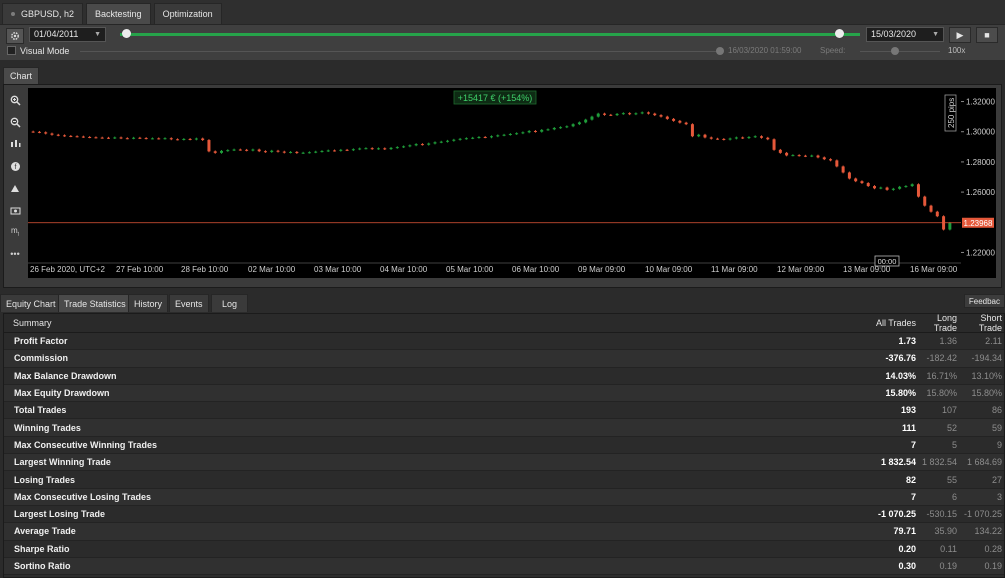 The image size is (1005, 578). I want to click on more-icon: •••, so click(15, 254).